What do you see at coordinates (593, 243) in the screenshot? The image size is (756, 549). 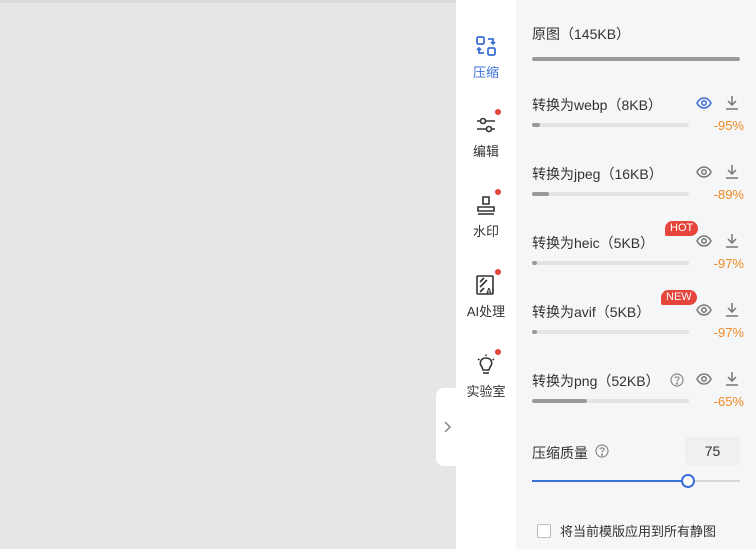 I see `format-label: 转换为heic（5KB）` at bounding box center [593, 243].